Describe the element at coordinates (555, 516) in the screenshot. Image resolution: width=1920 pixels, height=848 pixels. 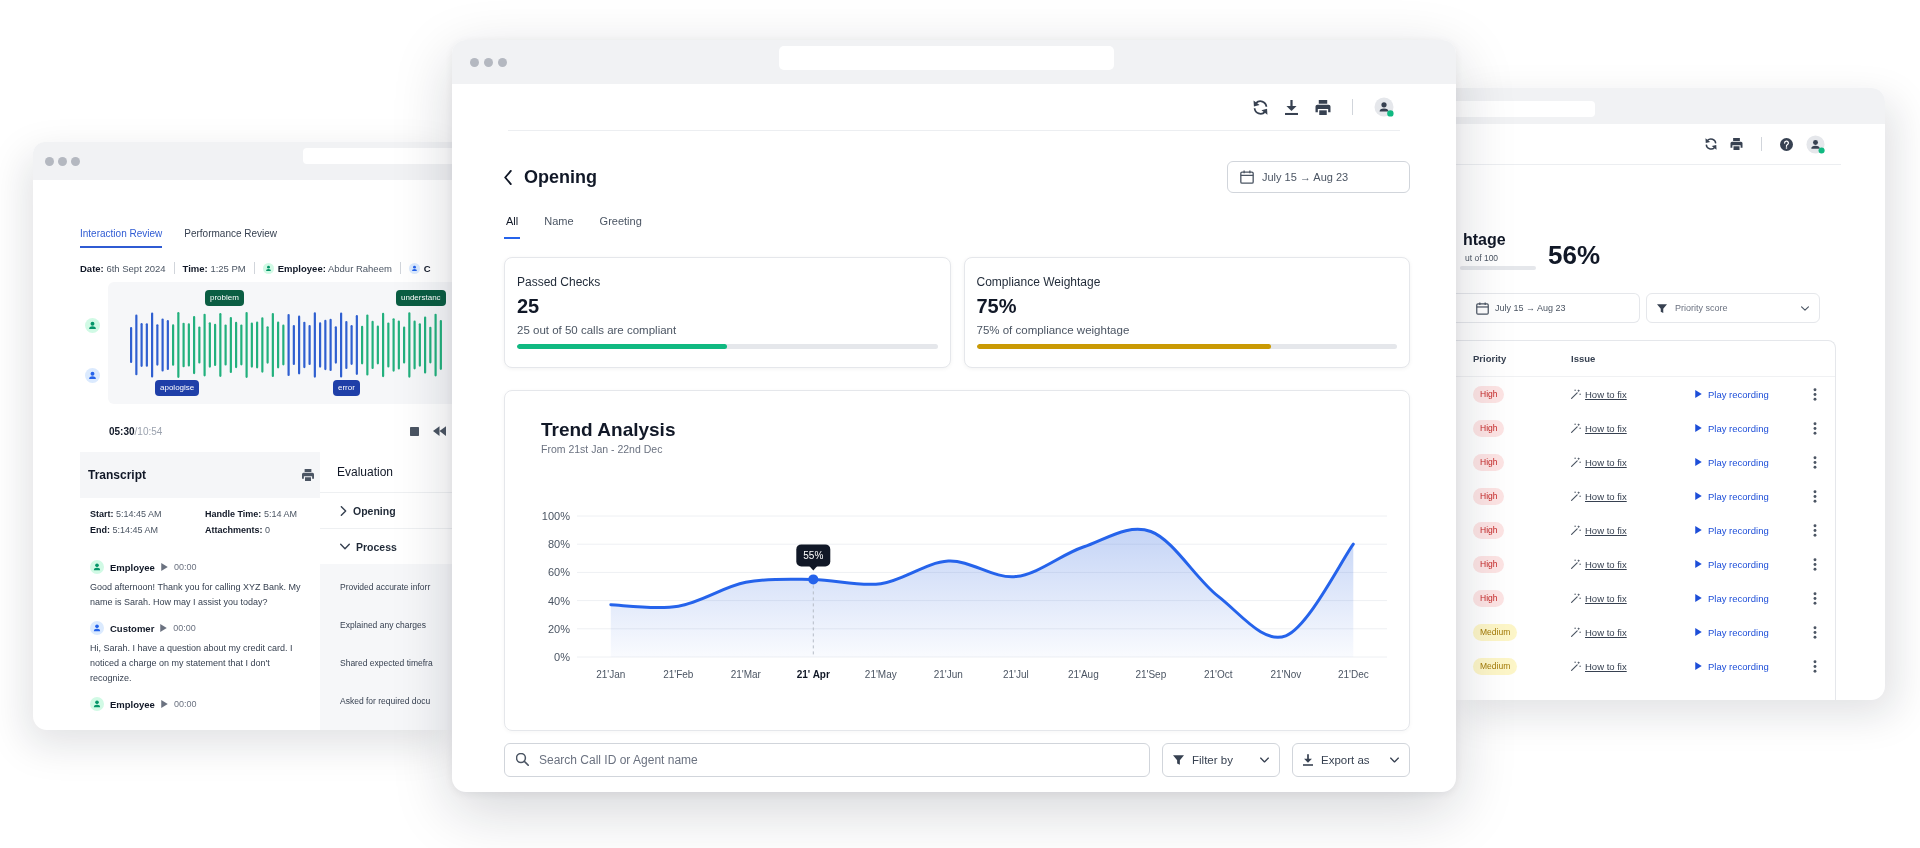
I see `y-axis-label: 100%` at that location.